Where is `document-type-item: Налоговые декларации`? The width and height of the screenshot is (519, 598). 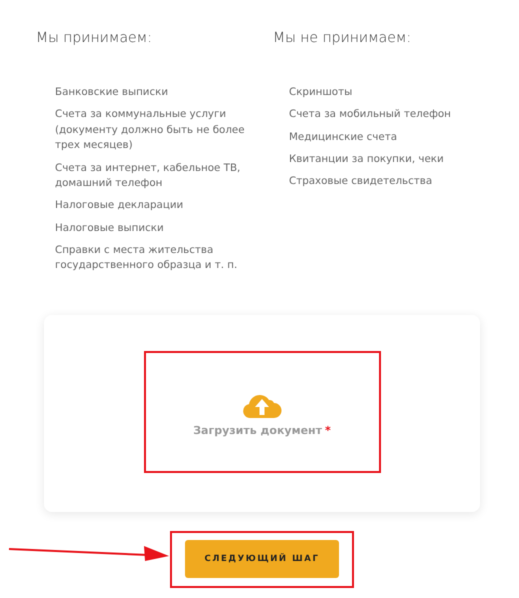 document-type-item: Налоговые декларации is located at coordinates (119, 206).